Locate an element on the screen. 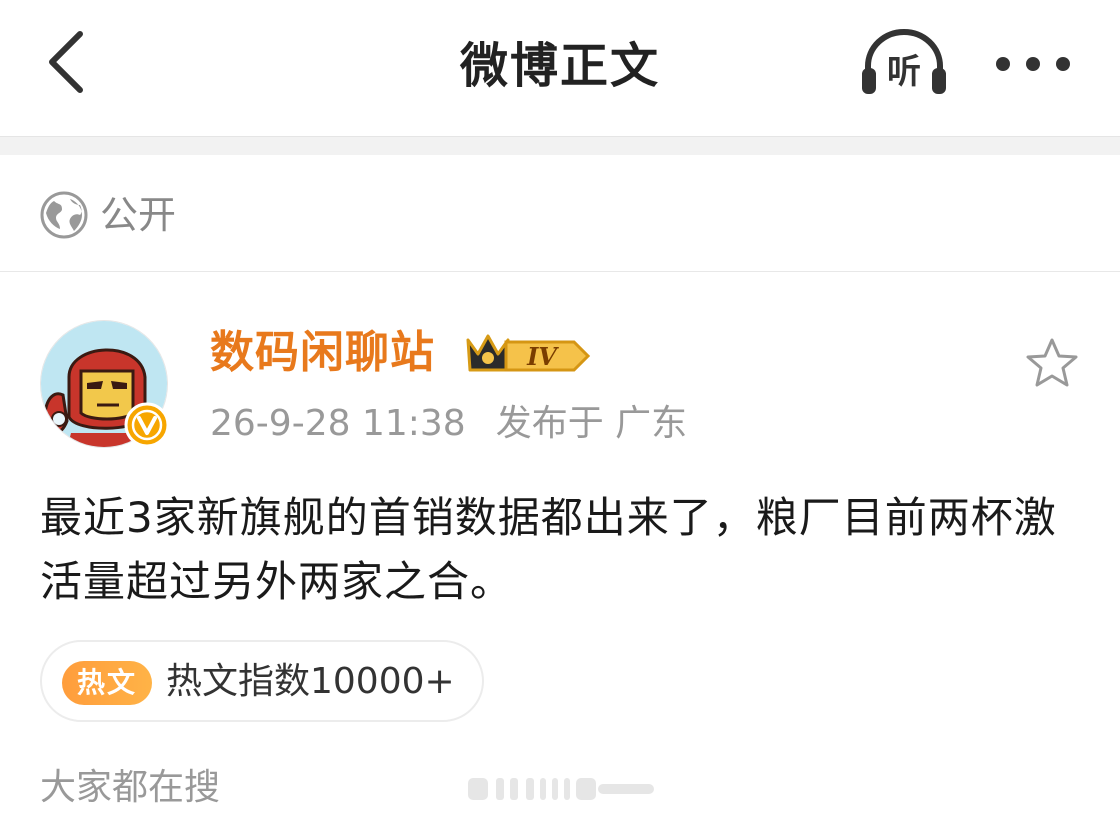  more-button is located at coordinates (1033, 64).